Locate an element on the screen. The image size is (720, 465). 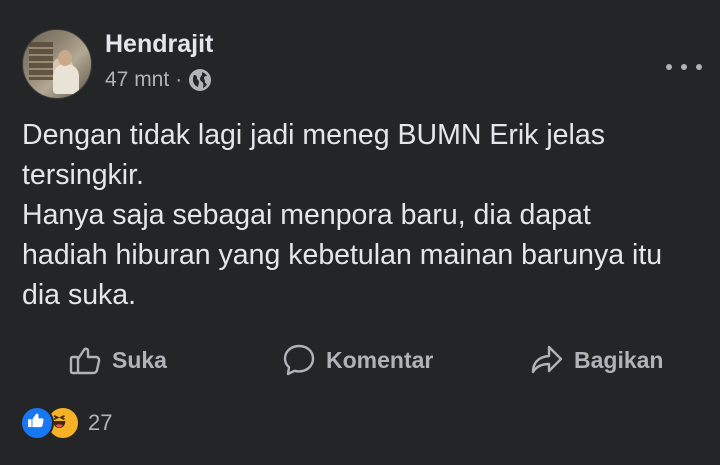
like-label: Suka is located at coordinates (139, 359).